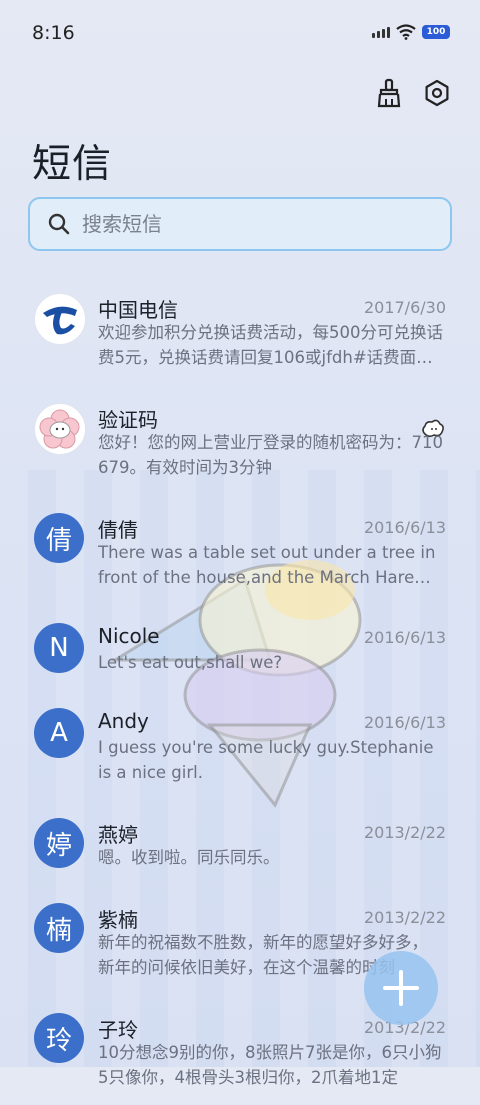  I want to click on conversation-date: 2017/6/30, so click(404, 307).